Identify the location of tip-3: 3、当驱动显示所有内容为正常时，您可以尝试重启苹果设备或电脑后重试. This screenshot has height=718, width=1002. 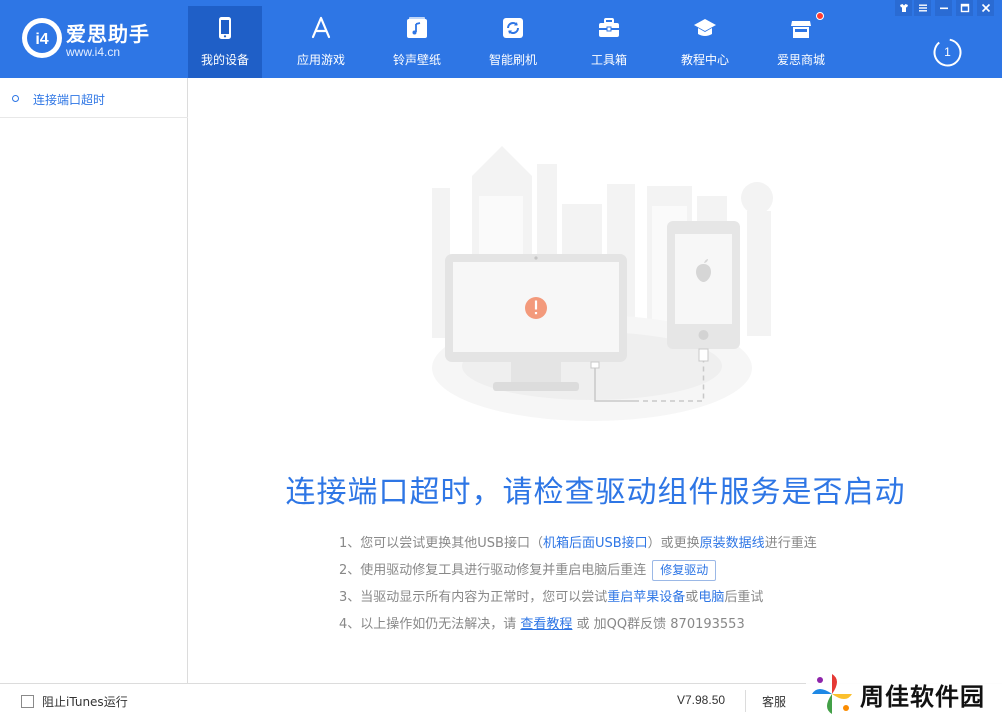
(619, 597).